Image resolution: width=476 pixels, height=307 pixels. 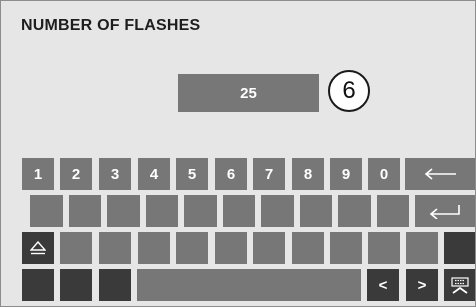 I want to click on key-0: 0, so click(x=384, y=174).